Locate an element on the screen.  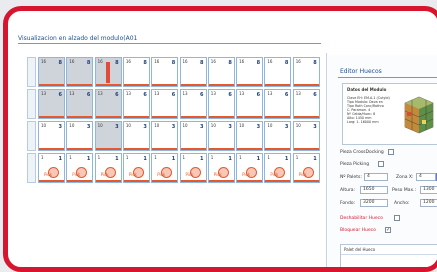
bloquear-checkbox: ✓ is located at coordinates (388, 230).